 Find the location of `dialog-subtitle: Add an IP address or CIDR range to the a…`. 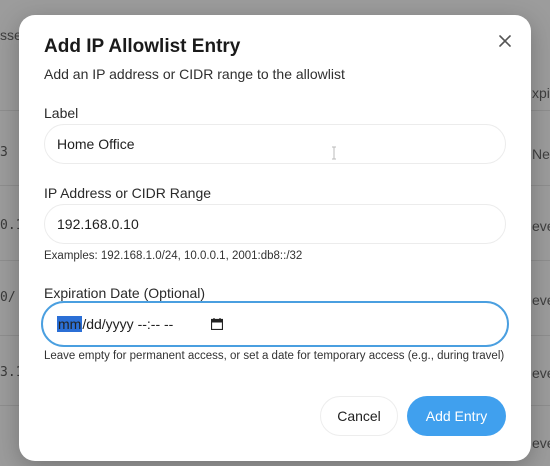

dialog-subtitle: Add an IP address or CIDR range to the a… is located at coordinates (194, 74).